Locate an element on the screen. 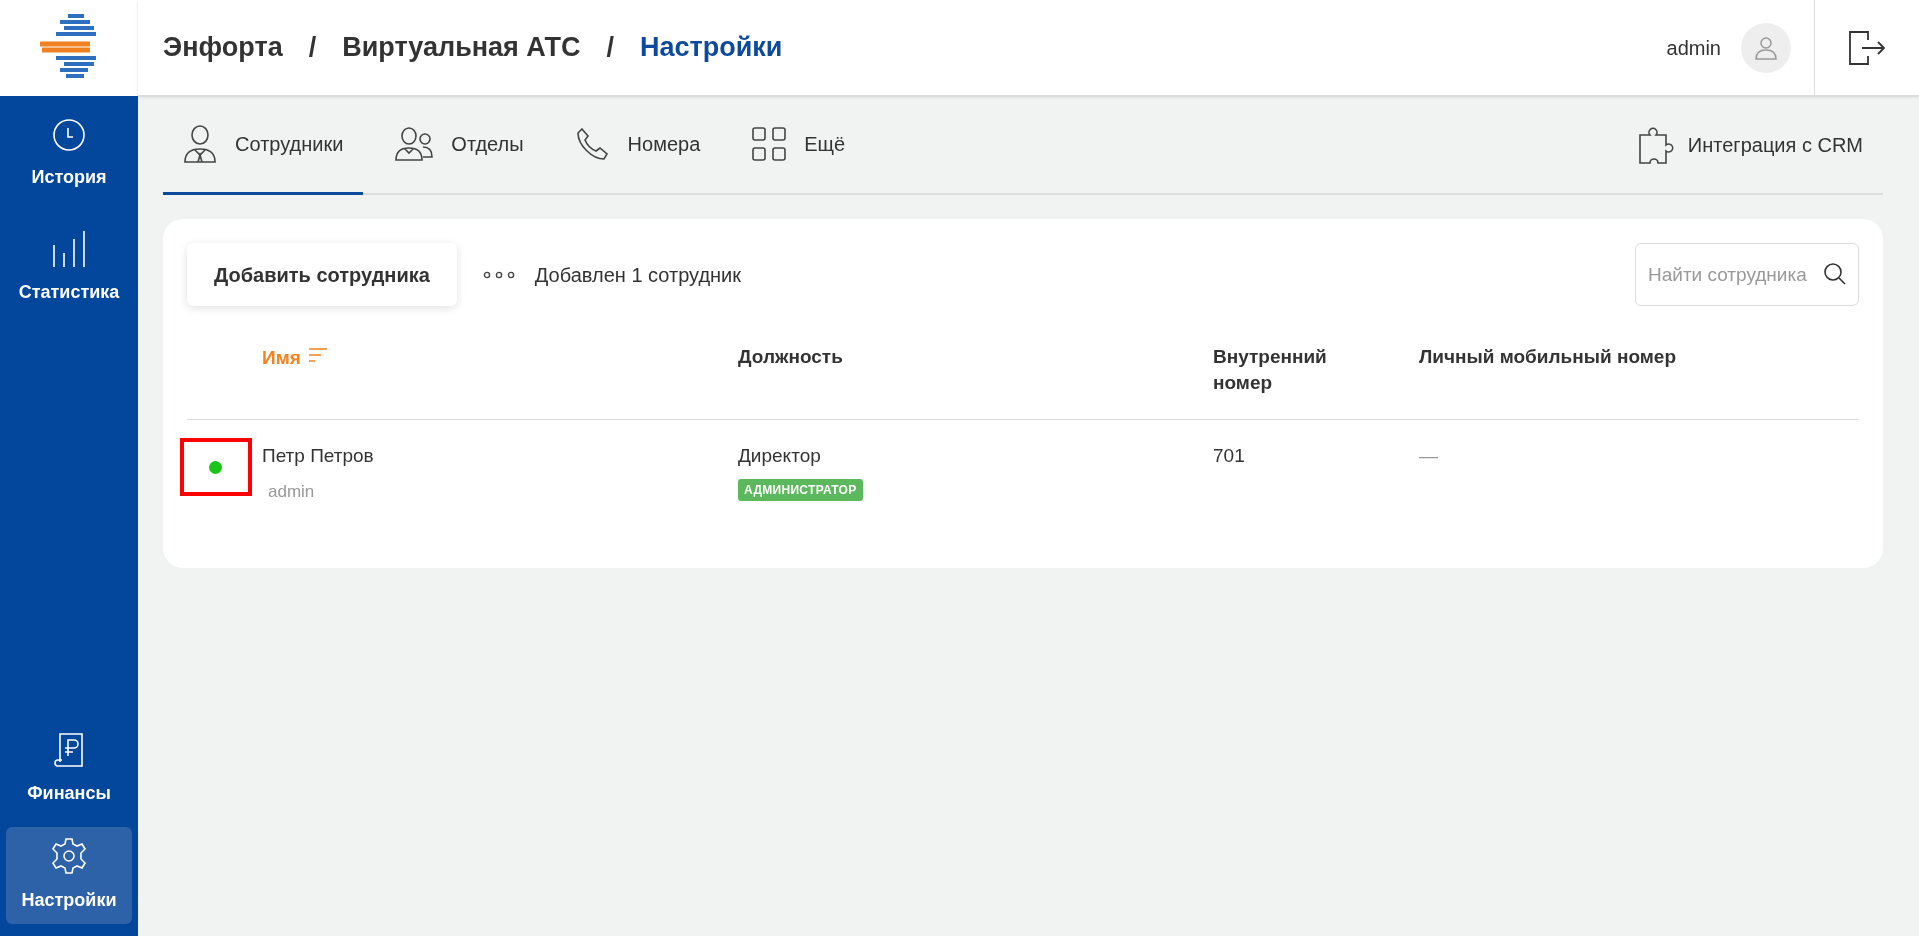  grid-icon is located at coordinates (769, 144).